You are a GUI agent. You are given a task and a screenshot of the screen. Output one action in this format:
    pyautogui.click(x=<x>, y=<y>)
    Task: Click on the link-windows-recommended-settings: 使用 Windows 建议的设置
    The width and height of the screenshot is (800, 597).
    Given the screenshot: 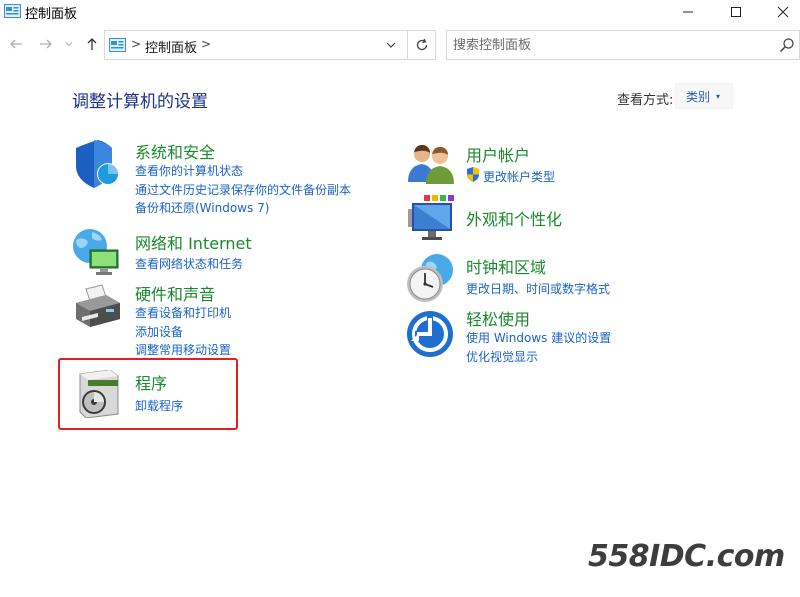 What is the action you would take?
    pyautogui.click(x=538, y=337)
    